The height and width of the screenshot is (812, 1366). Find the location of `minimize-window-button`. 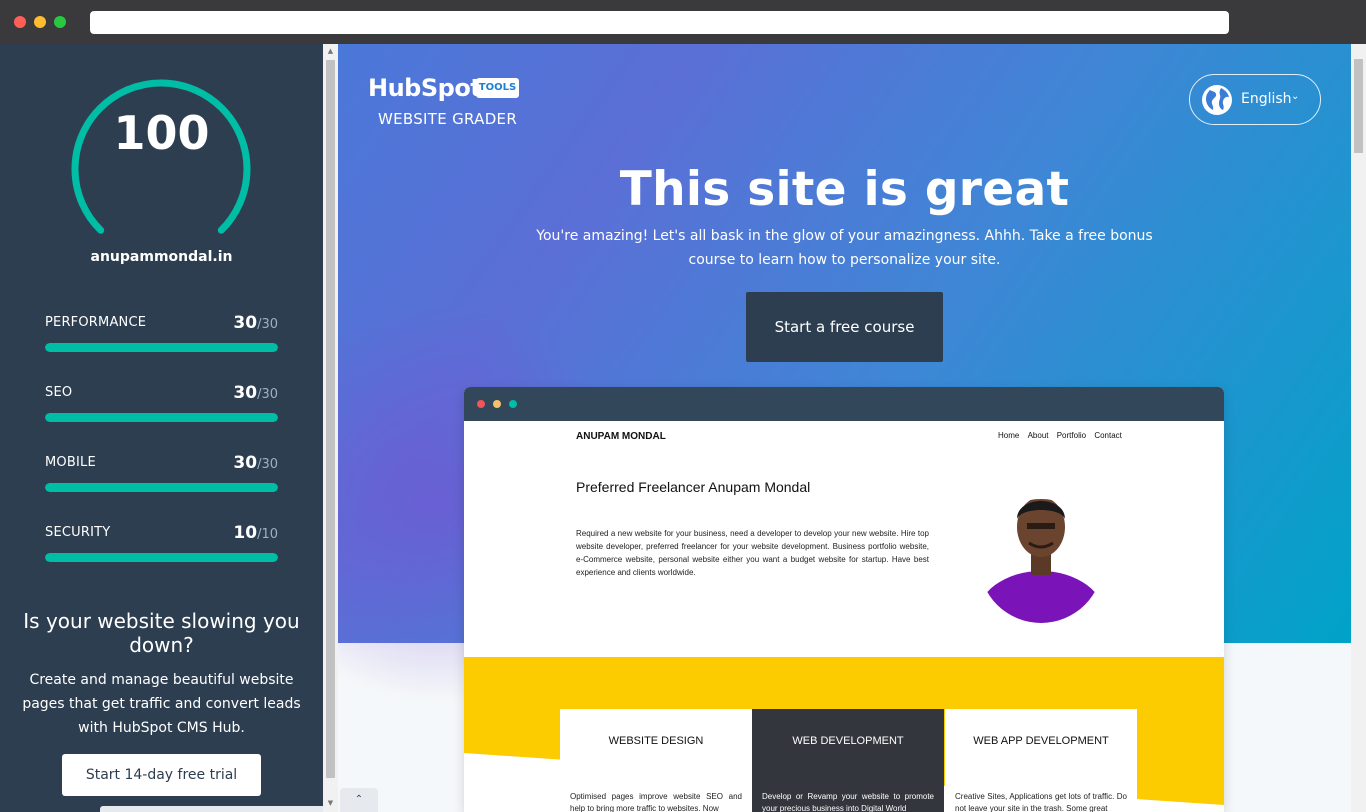

minimize-window-button is located at coordinates (40, 22).